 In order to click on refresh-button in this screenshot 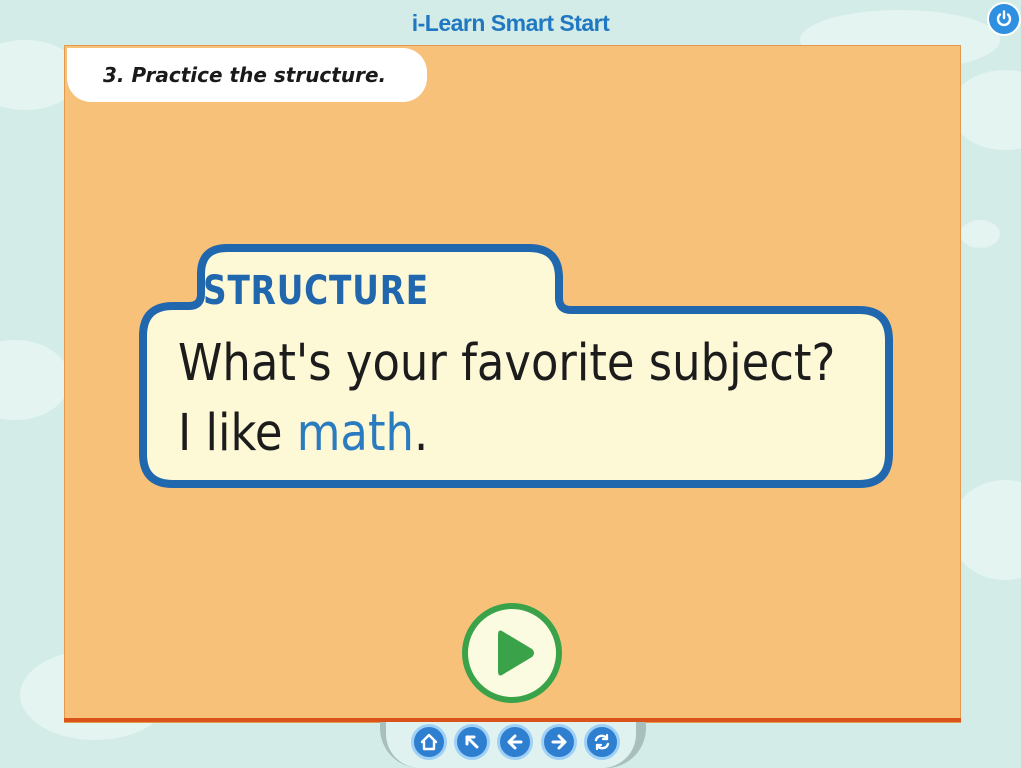, I will do `click(602, 742)`.